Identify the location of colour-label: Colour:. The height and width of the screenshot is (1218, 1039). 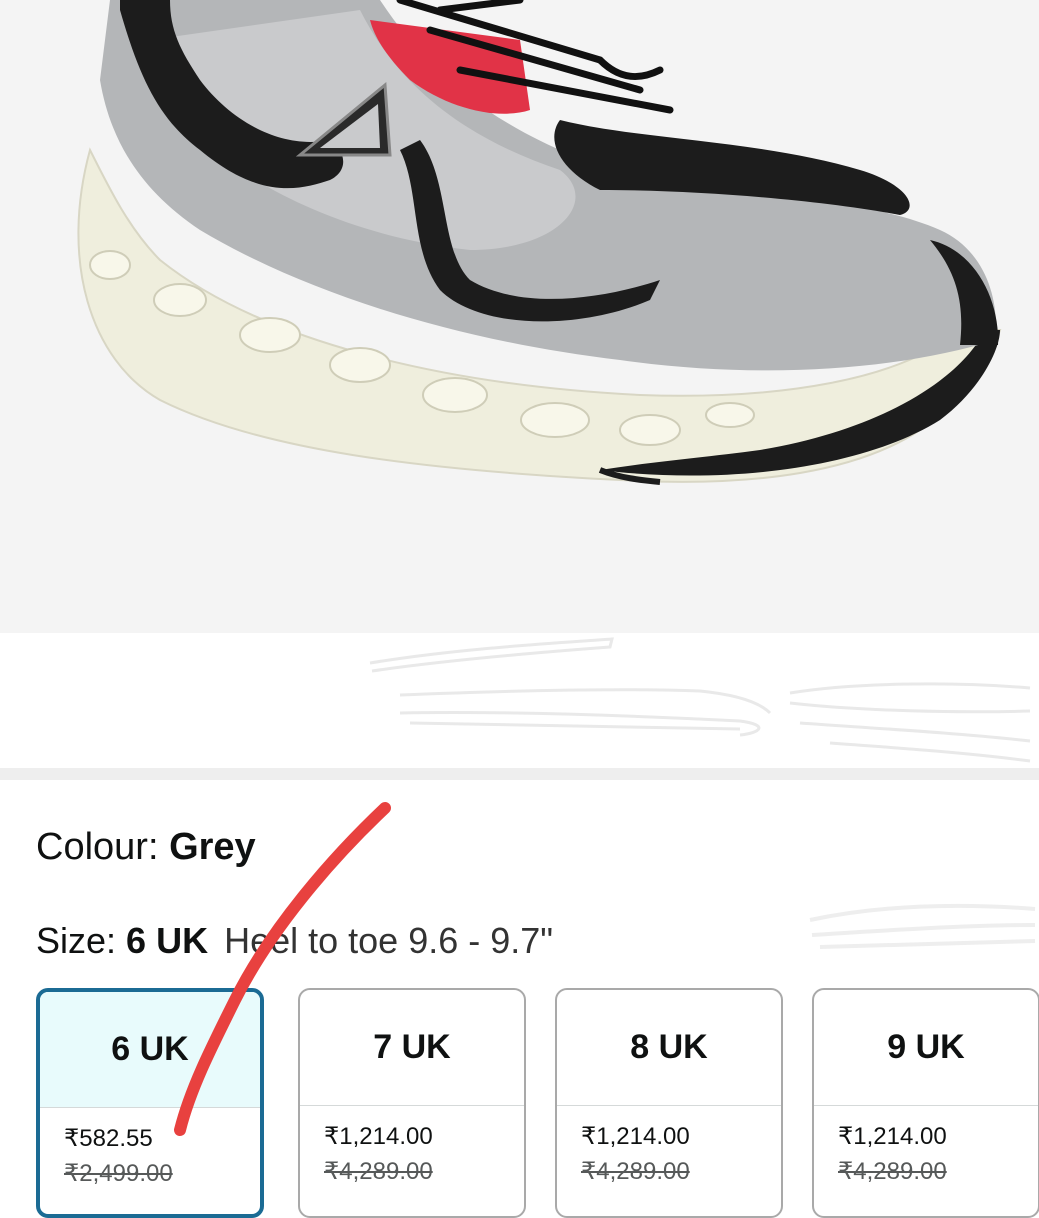
(103, 847).